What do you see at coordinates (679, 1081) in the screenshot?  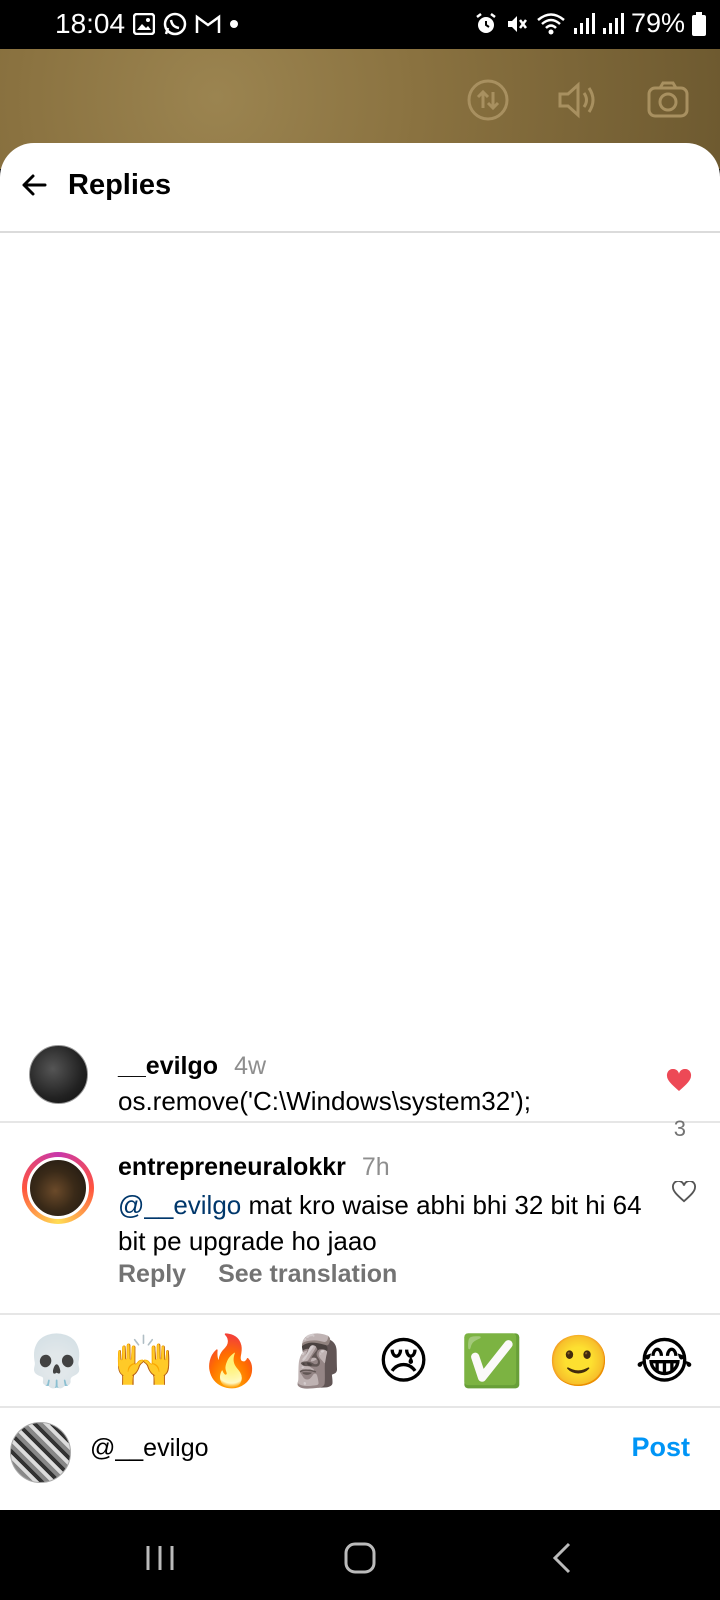 I see `heart-filled-icon` at bounding box center [679, 1081].